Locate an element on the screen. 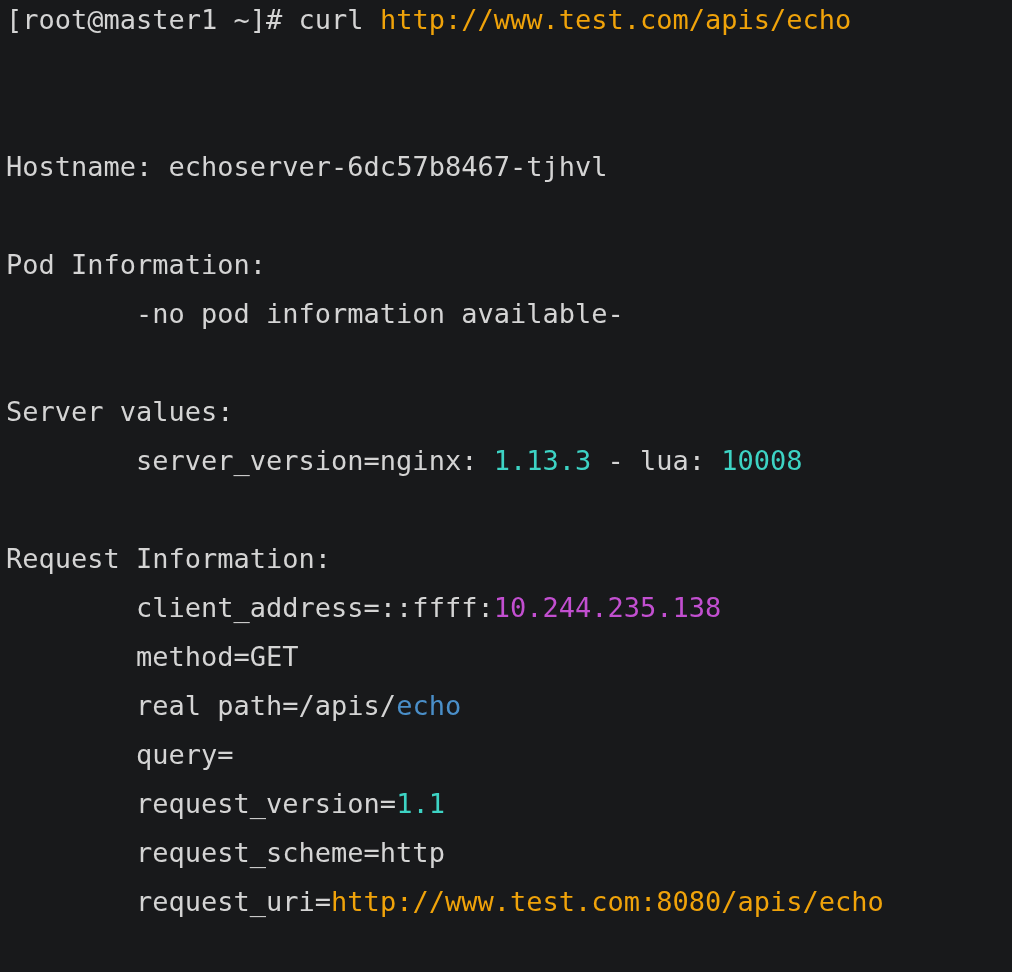  terminal-line: request_scheme=http is located at coordinates (290, 852).